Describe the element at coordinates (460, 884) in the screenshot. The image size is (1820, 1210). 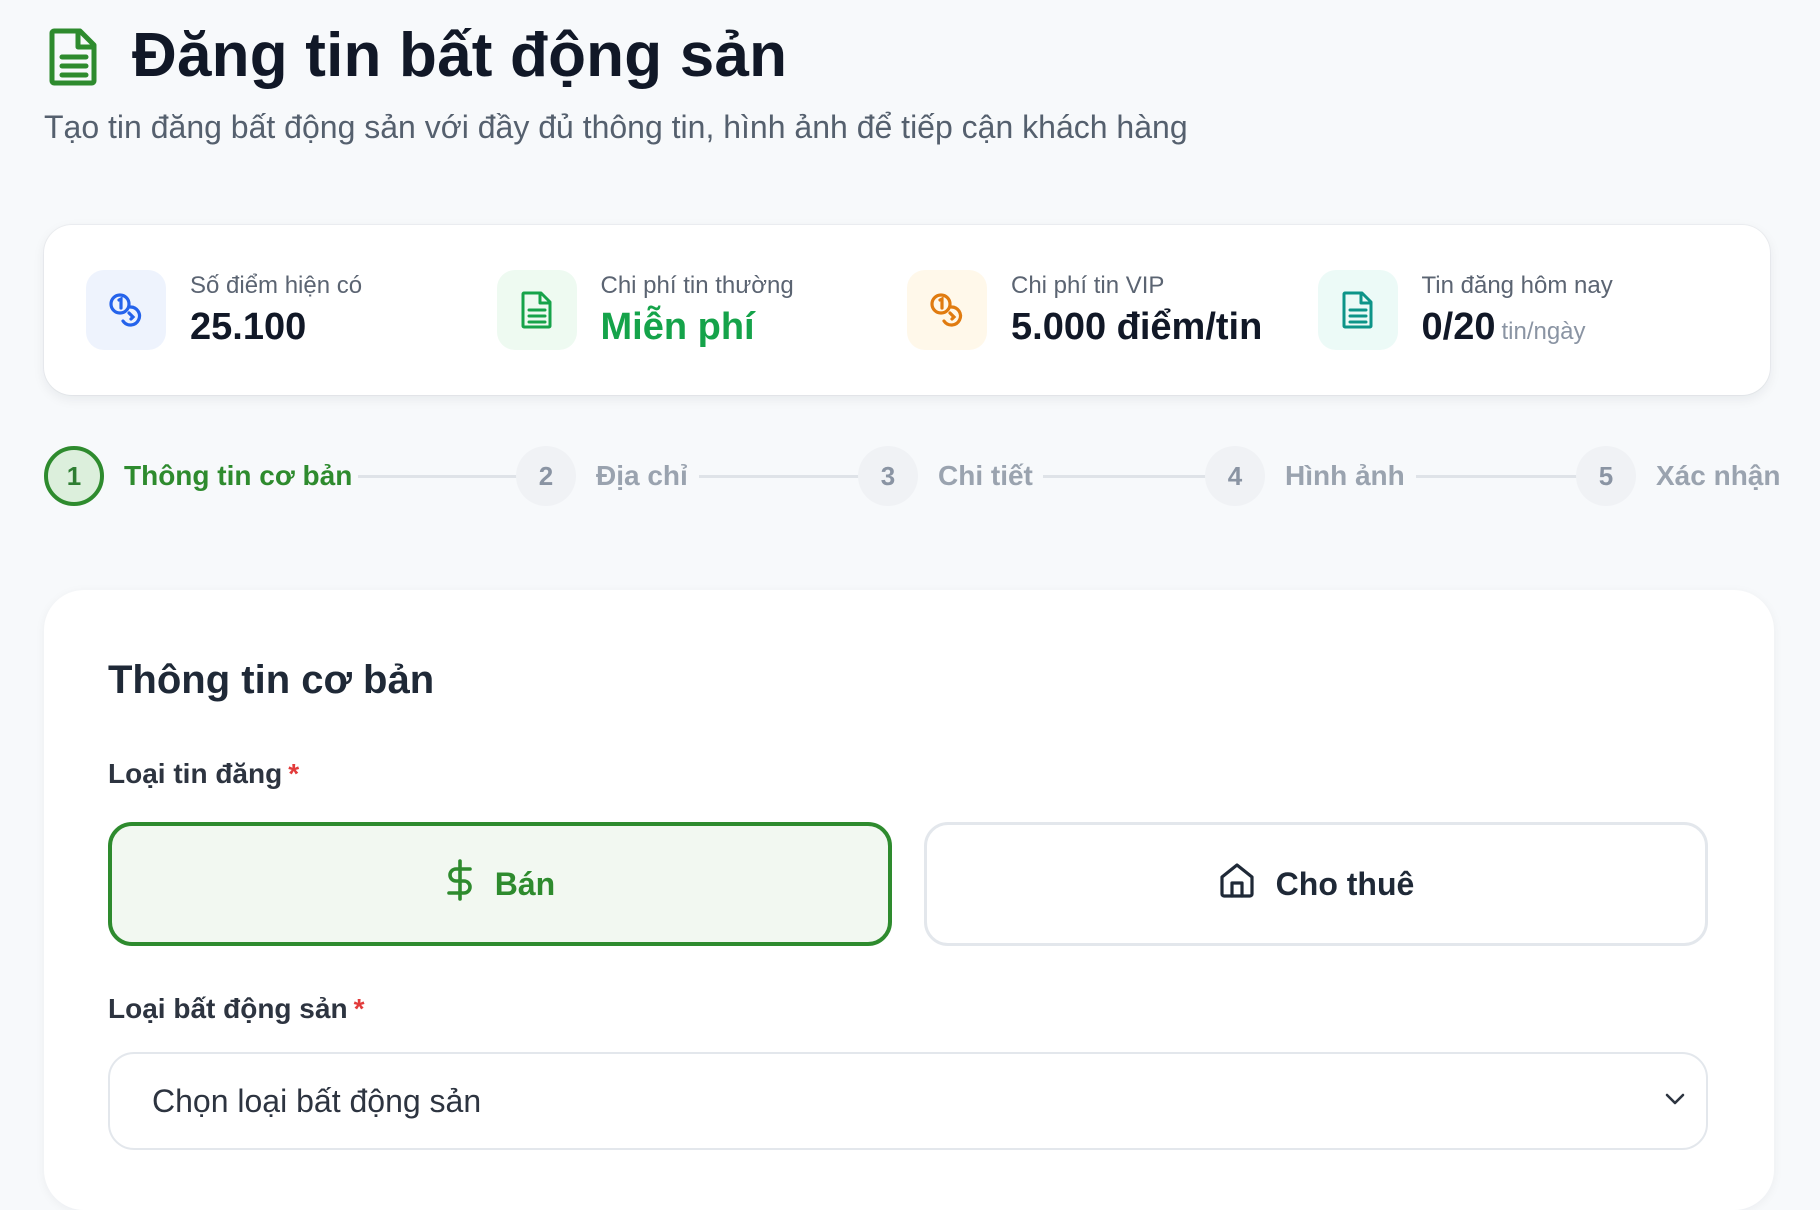
I see `dollar-icon` at that location.